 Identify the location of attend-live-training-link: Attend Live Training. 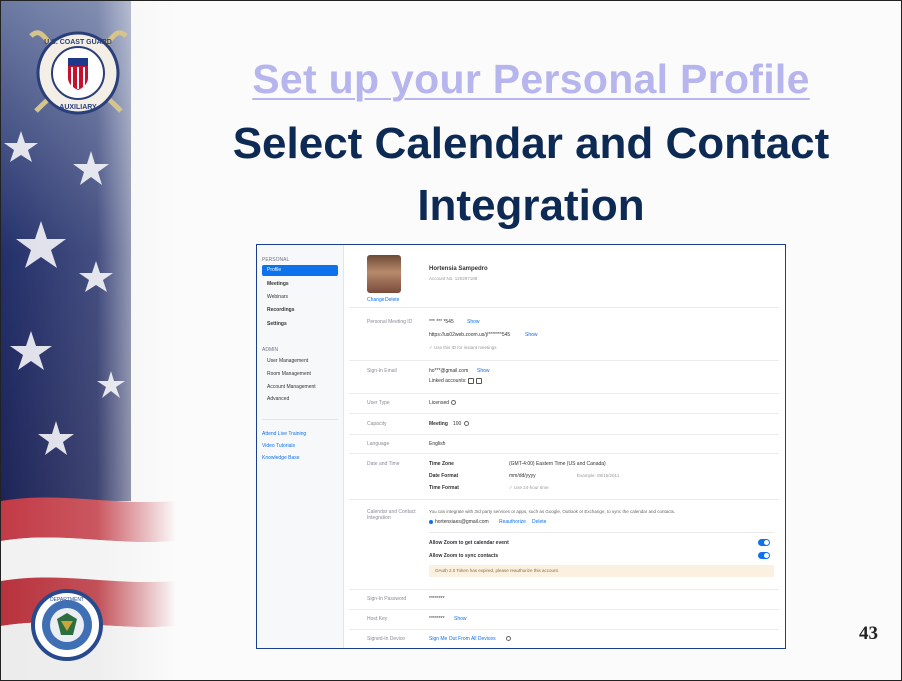
(284, 434).